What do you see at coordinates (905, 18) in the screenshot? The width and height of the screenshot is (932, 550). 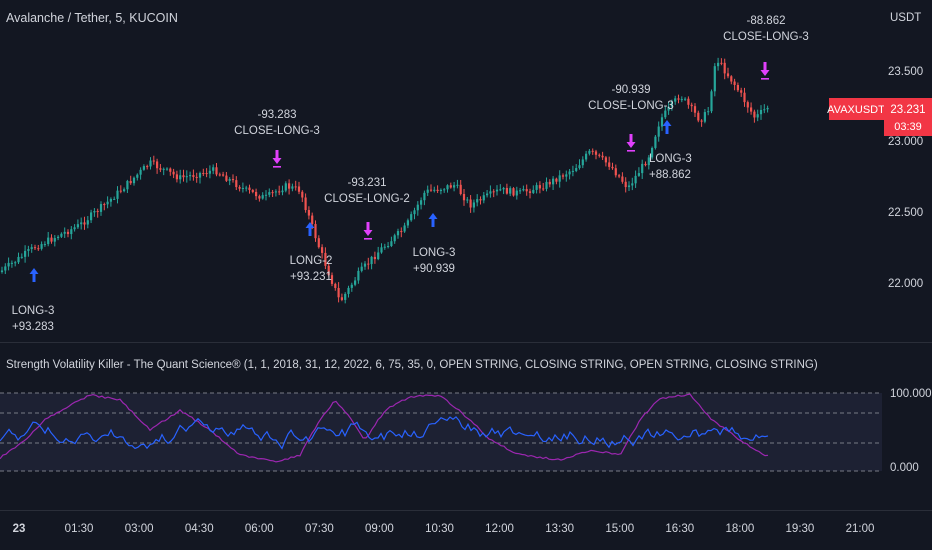 I see `currency-label: USDT` at bounding box center [905, 18].